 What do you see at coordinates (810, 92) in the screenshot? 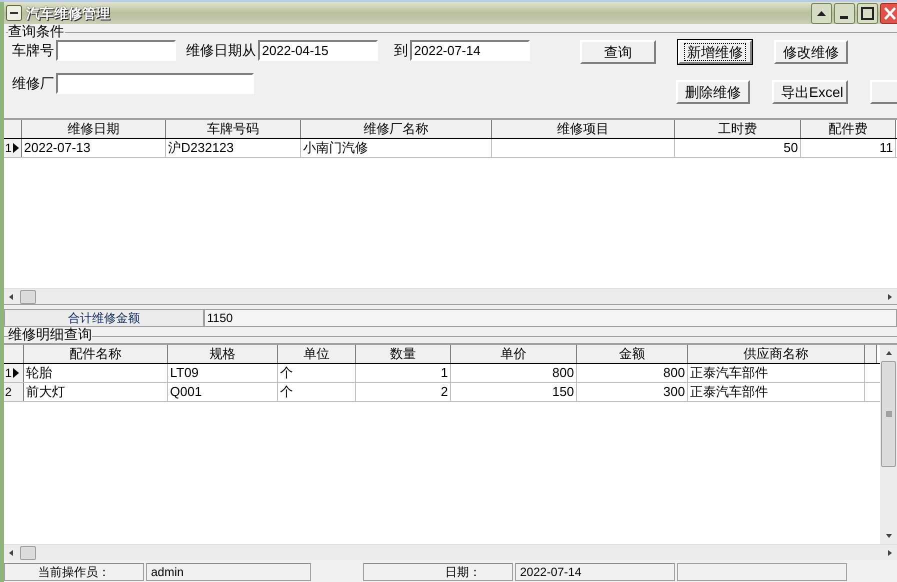
I see `action-button: 导出Excel` at bounding box center [810, 92].